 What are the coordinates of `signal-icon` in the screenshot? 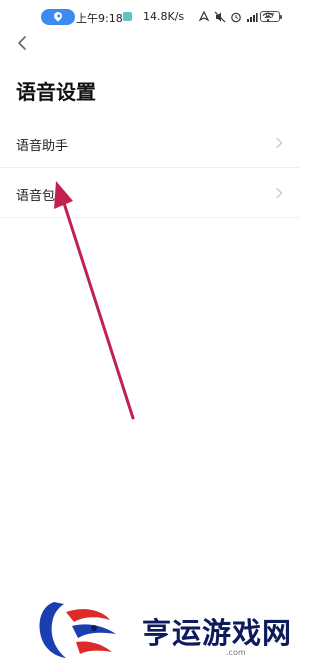 It's located at (252, 17).